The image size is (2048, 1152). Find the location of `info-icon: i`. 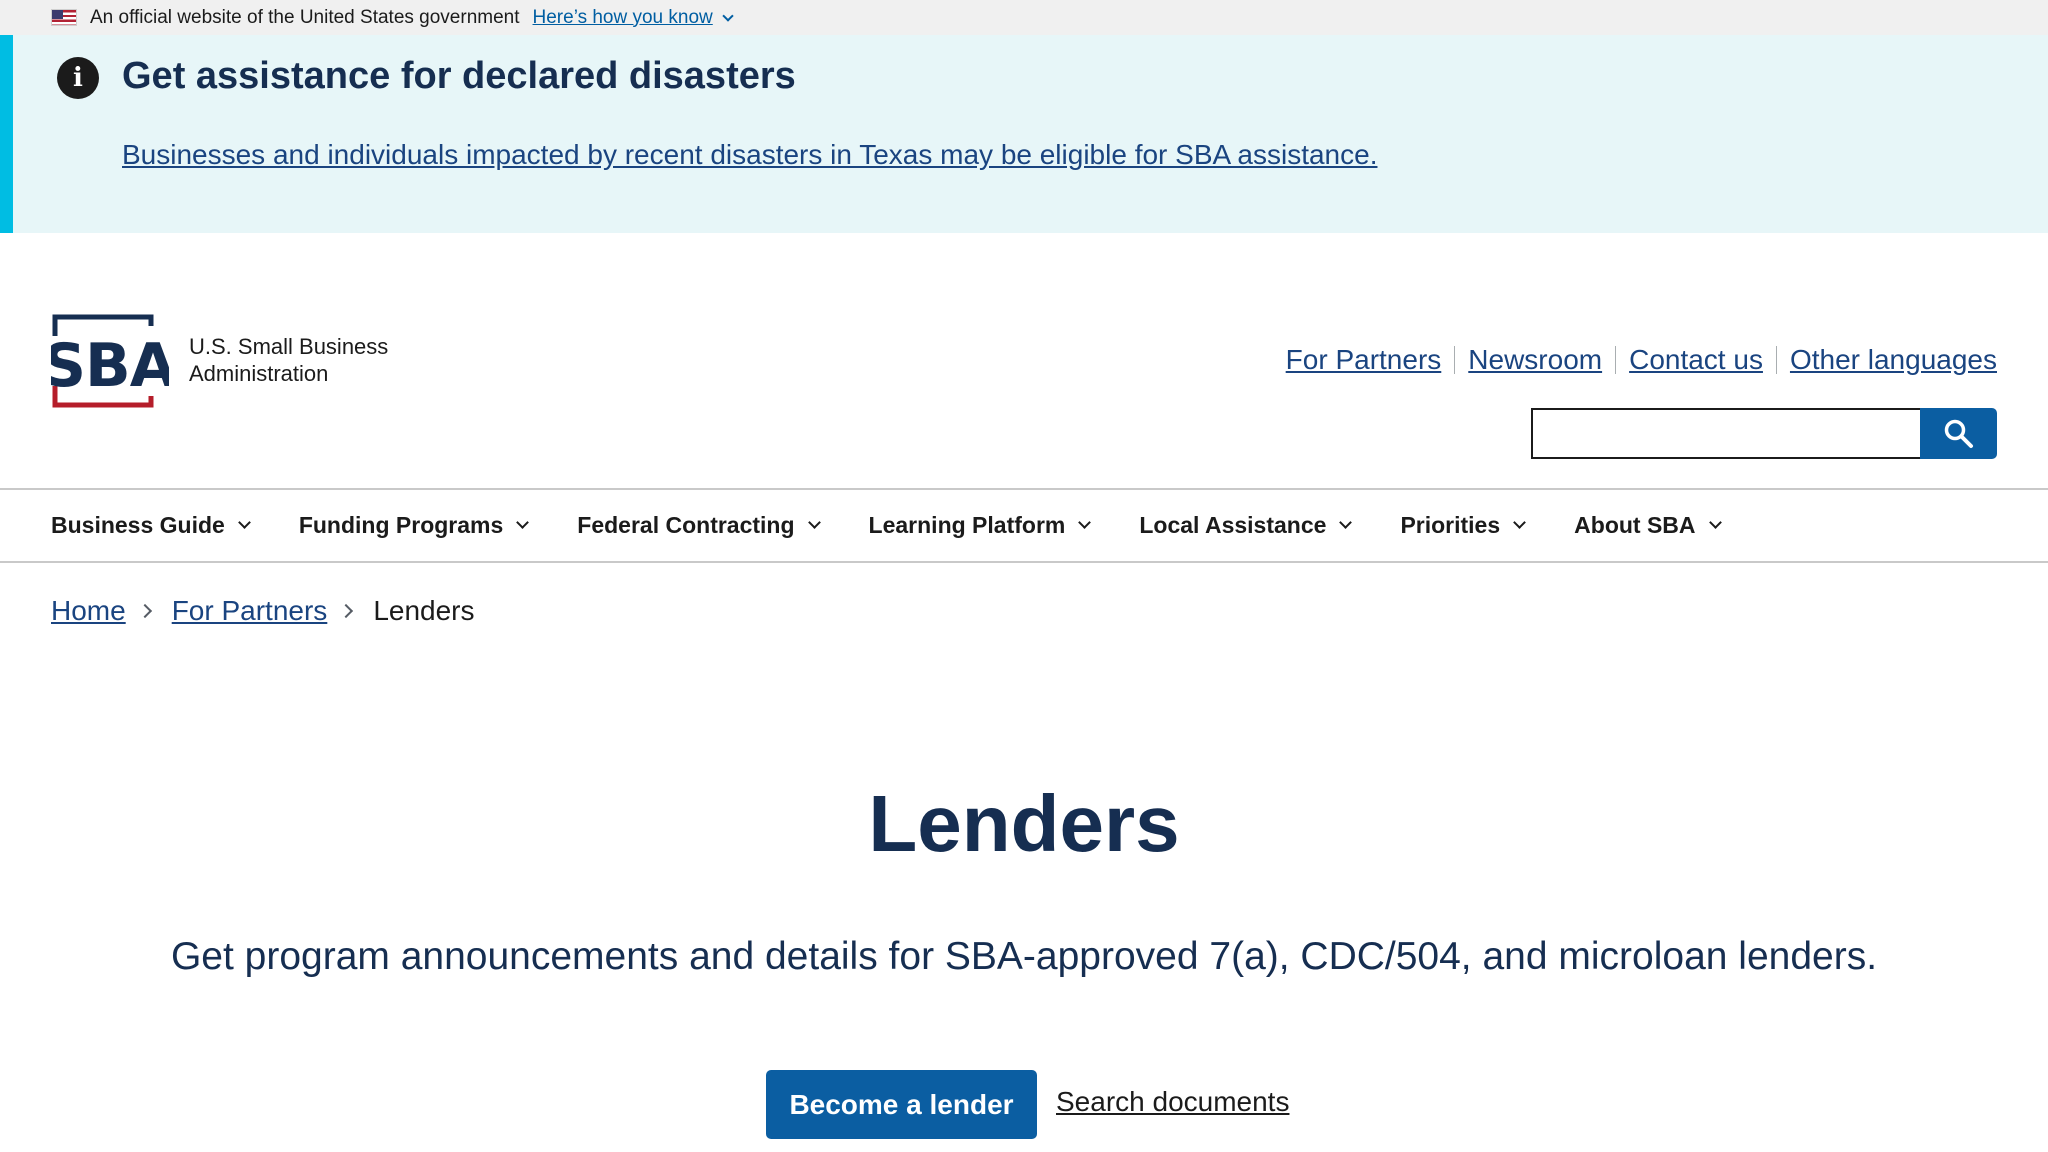

info-icon: i is located at coordinates (78, 78).